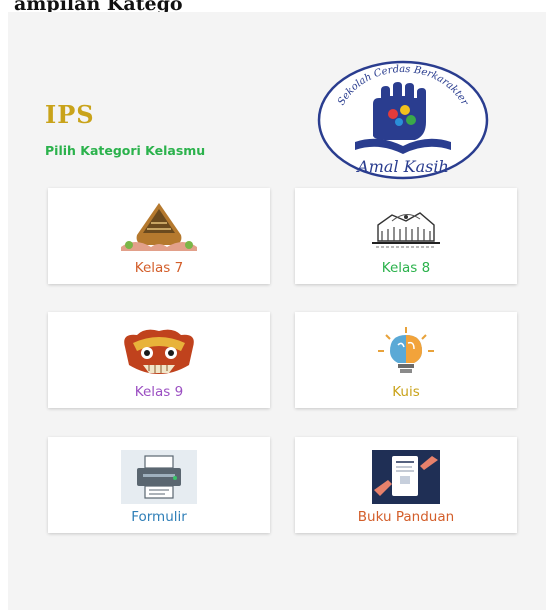 Image resolution: width=549 pixels, height=610 pixels. I want to click on menu-card-kelas-8: Kelas 8, so click(406, 236).